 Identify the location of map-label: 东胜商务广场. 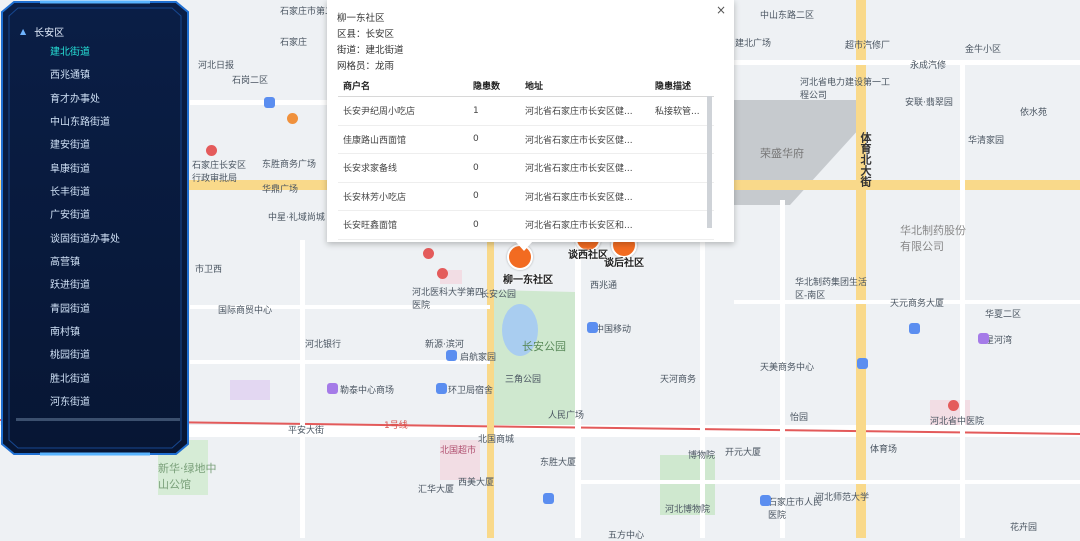
(289, 165).